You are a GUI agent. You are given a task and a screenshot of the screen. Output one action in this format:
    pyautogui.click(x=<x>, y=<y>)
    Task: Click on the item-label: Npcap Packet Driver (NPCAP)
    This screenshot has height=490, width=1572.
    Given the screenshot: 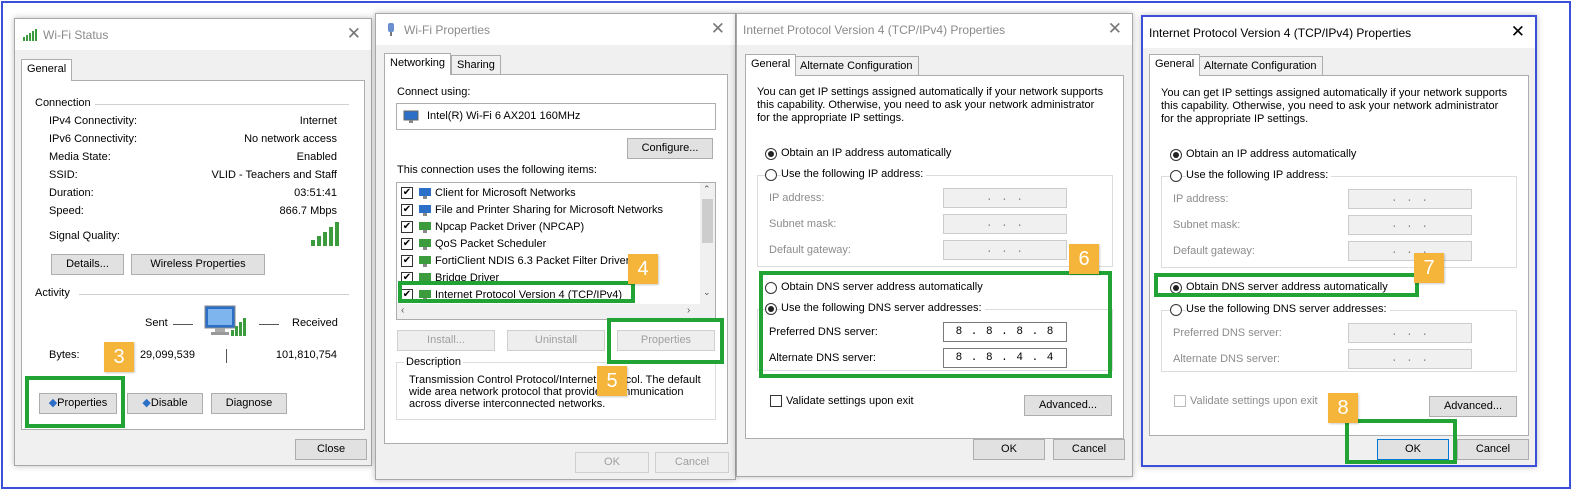 What is the action you would take?
    pyautogui.click(x=510, y=227)
    